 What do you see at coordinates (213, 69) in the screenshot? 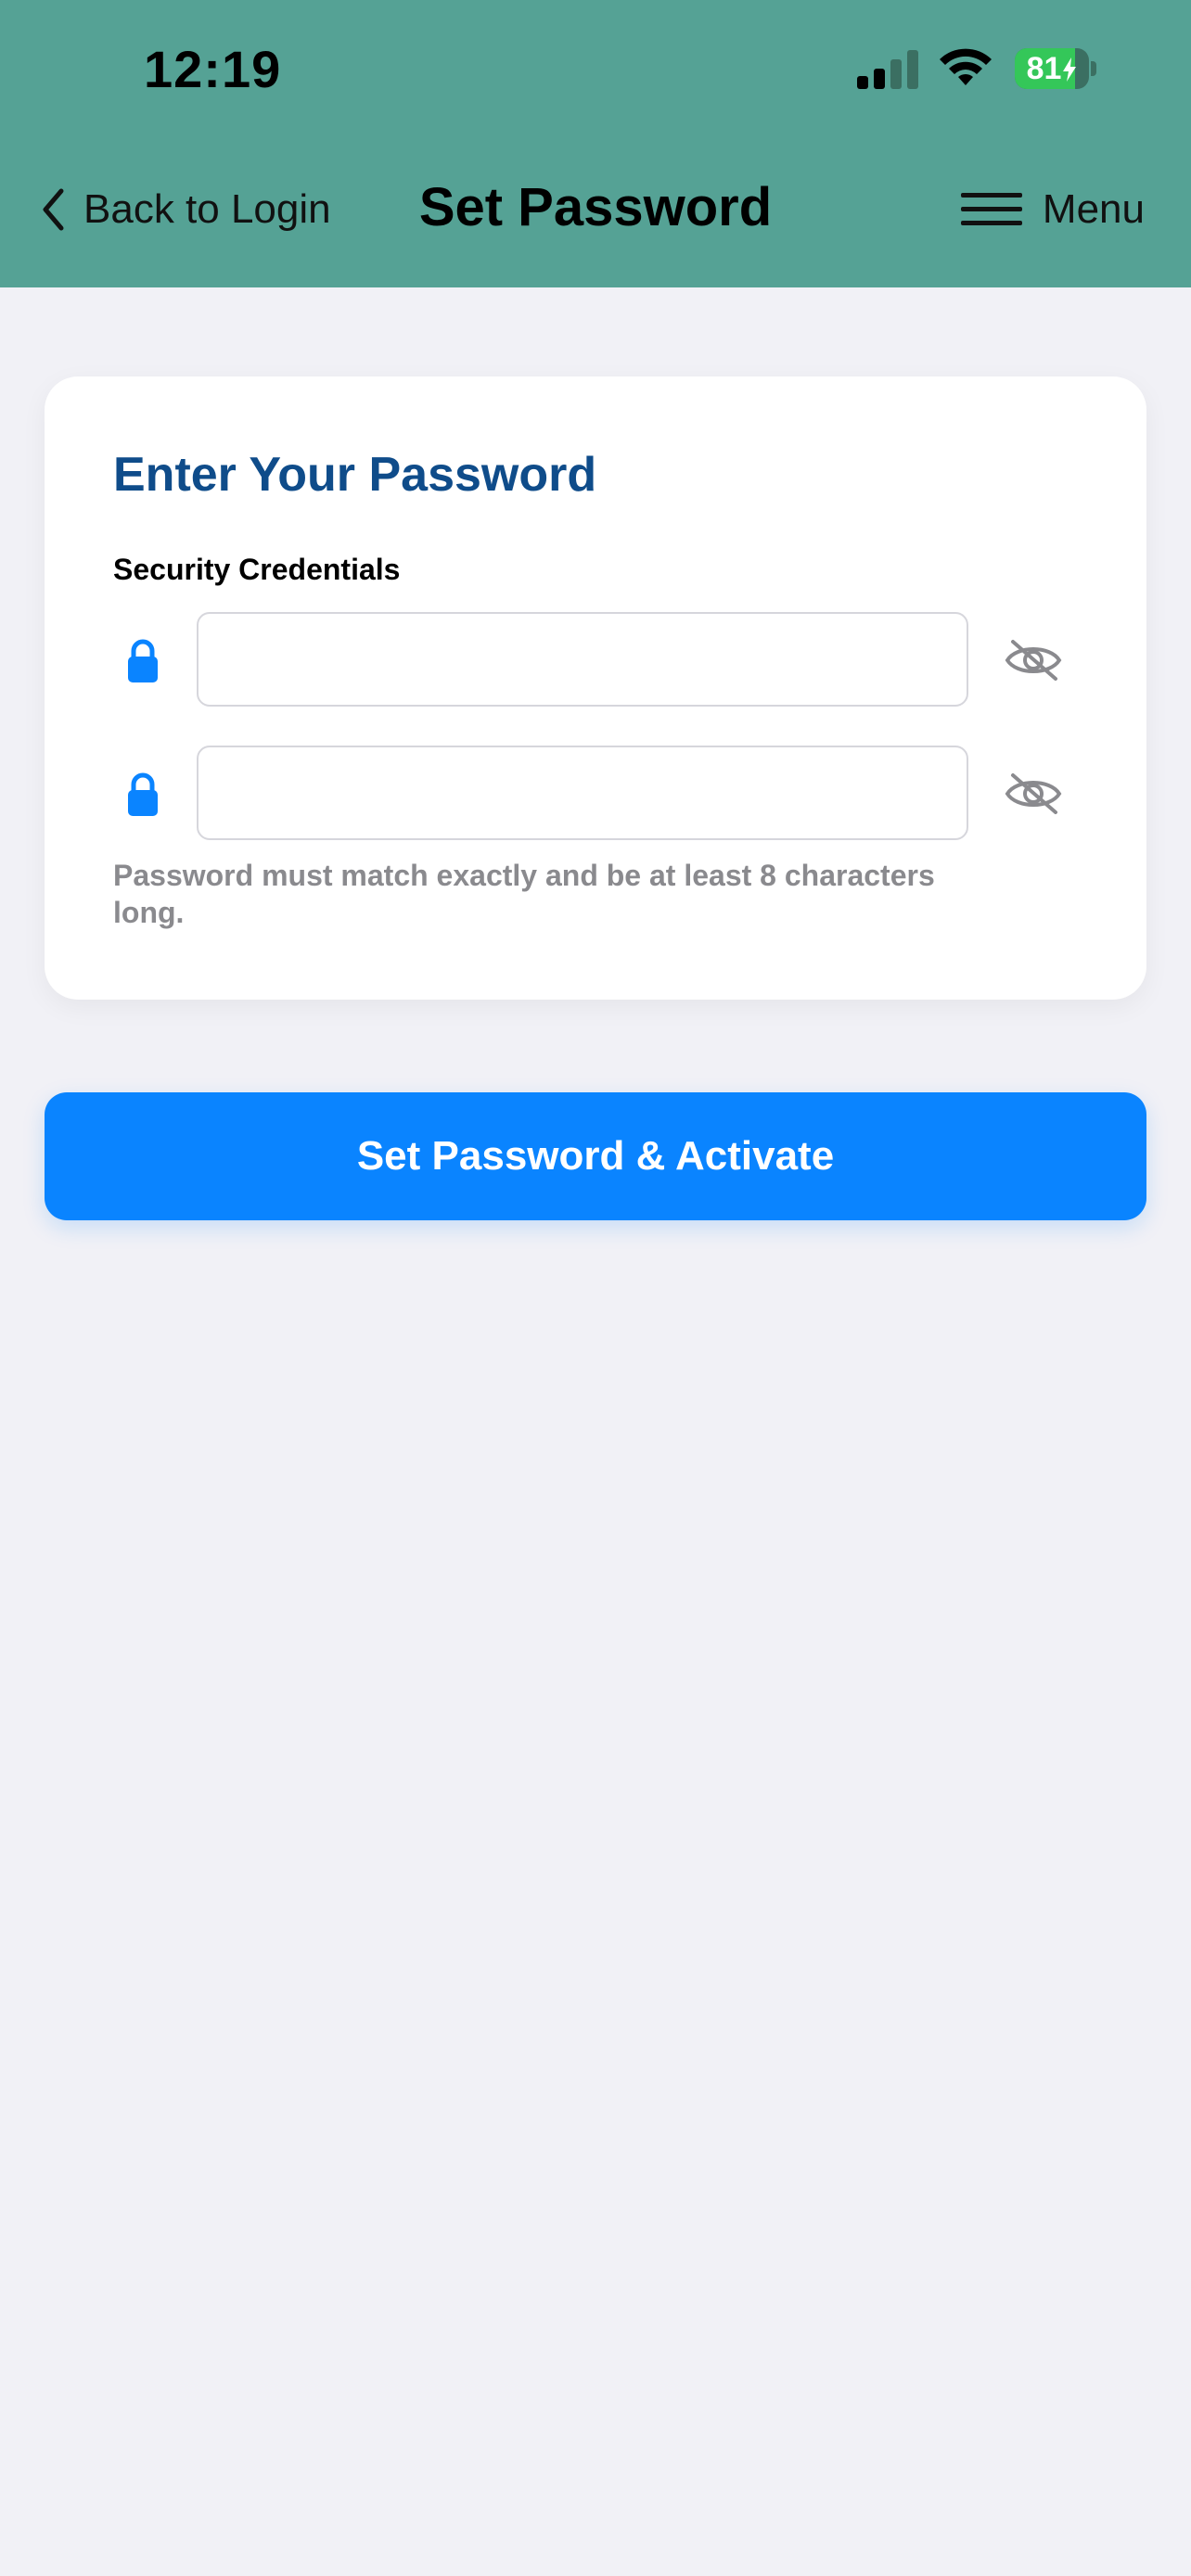
I see `status-time: 12:19` at bounding box center [213, 69].